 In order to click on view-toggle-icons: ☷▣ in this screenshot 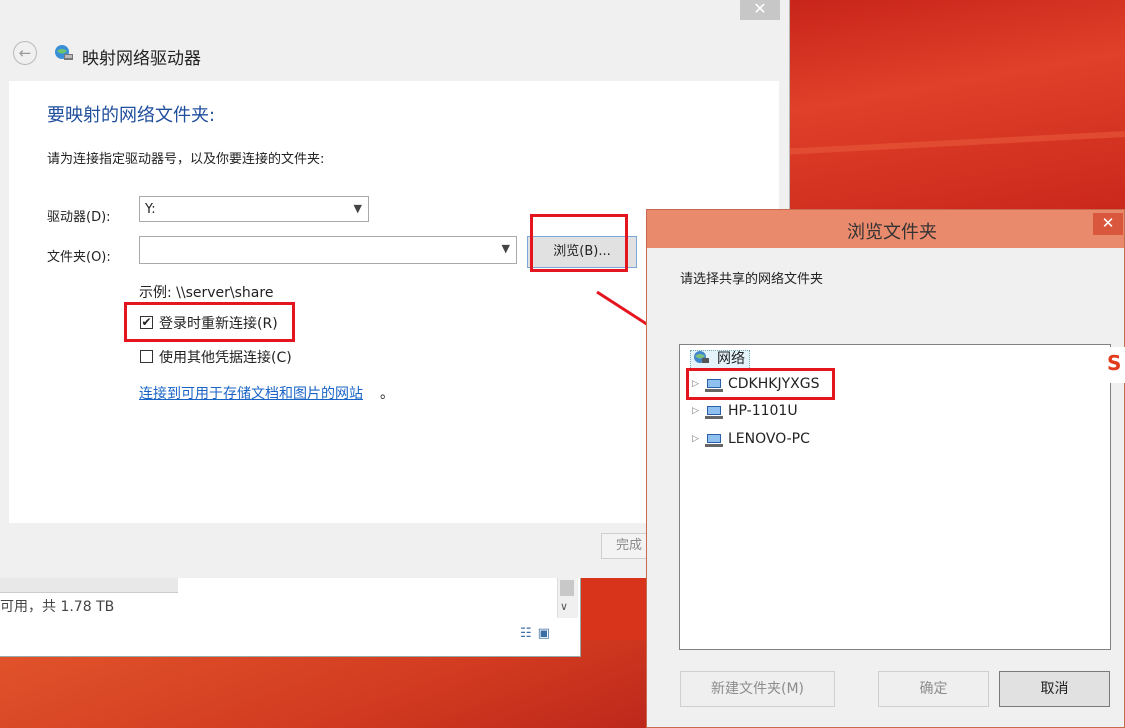, I will do `click(538, 633)`.